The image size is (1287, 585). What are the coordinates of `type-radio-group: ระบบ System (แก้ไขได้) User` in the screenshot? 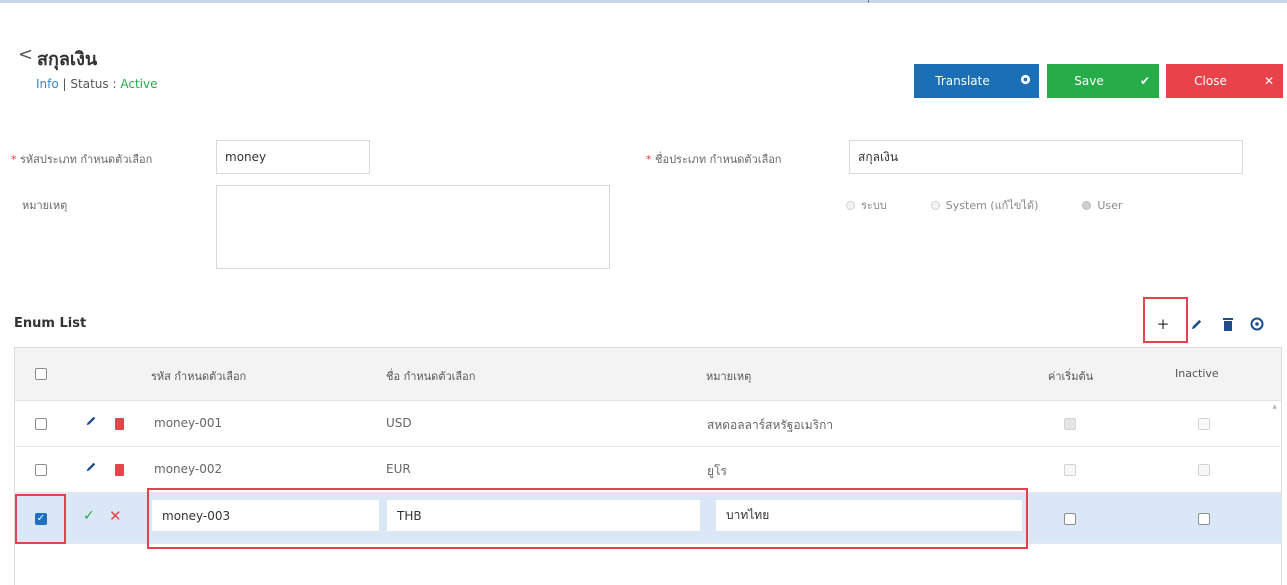 It's located at (984, 205).